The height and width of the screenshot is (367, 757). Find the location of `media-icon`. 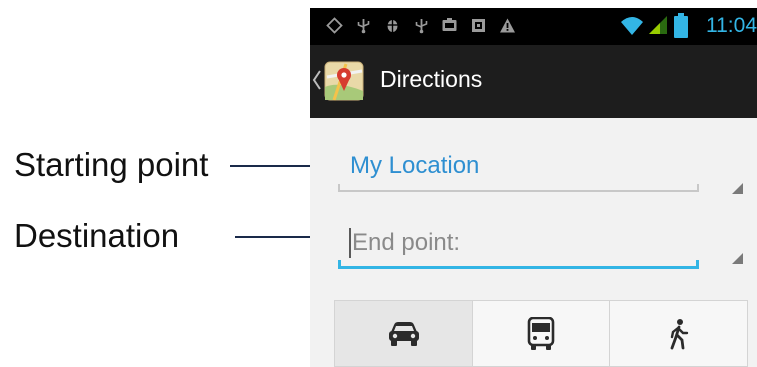

media-icon is located at coordinates (449, 24).